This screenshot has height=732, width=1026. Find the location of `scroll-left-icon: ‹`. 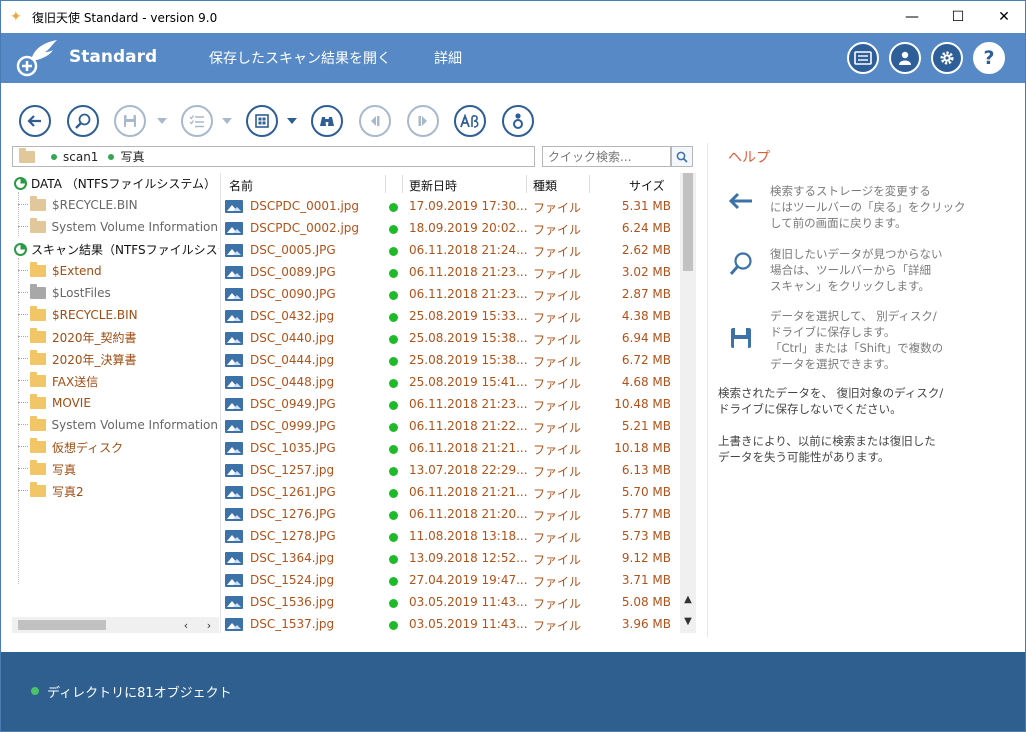

scroll-left-icon: ‹ is located at coordinates (186, 625).